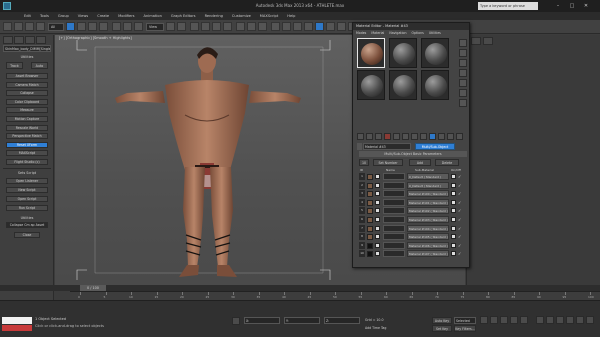 This screenshot has height=337, width=600. What do you see at coordinates (411, 26) in the screenshot?
I see `material-editor-title: Material Editor - Material #43` at bounding box center [411, 26].